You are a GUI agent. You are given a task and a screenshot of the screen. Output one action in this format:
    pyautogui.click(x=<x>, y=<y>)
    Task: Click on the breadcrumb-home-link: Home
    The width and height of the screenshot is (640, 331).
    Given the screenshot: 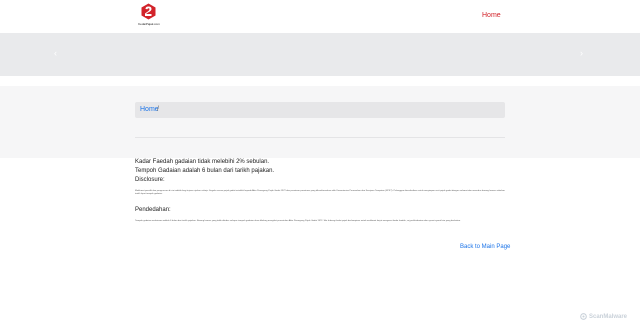 What is the action you would take?
    pyautogui.click(x=149, y=110)
    